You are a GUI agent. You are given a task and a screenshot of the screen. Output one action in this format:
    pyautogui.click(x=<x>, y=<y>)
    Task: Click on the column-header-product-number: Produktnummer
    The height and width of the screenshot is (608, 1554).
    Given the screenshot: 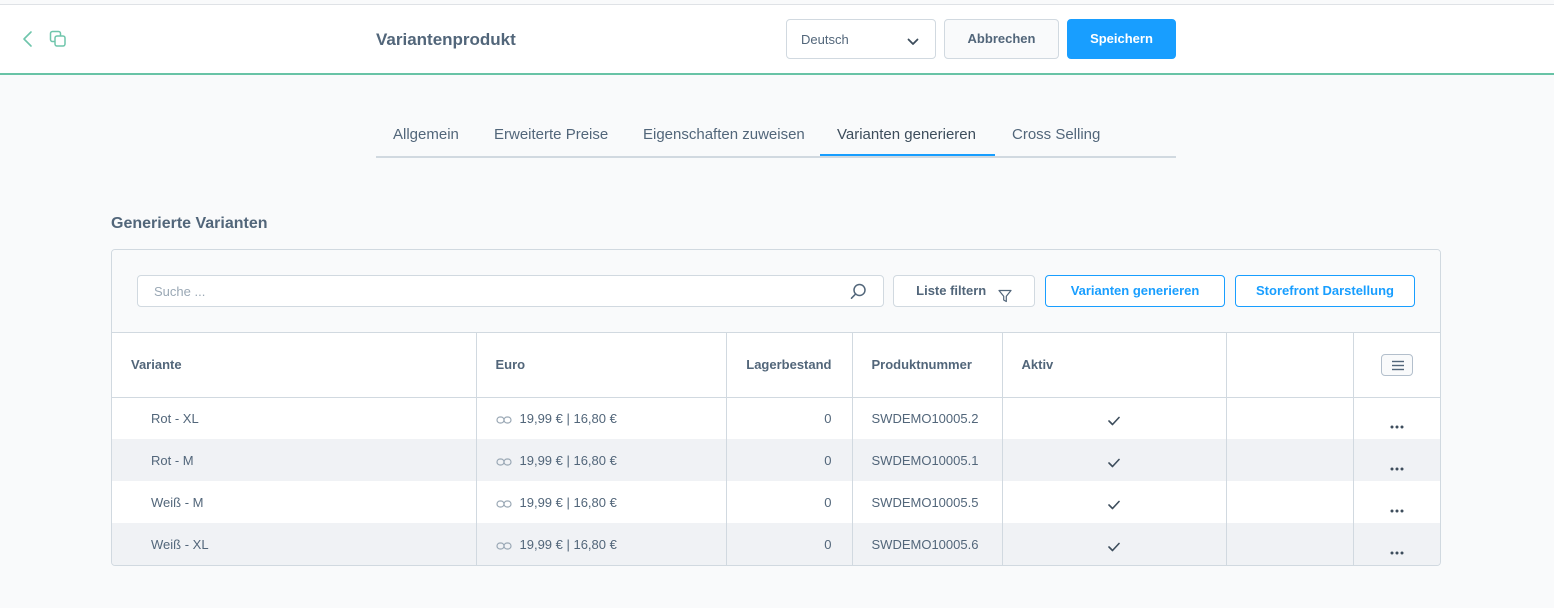 What is the action you would take?
    pyautogui.click(x=927, y=365)
    